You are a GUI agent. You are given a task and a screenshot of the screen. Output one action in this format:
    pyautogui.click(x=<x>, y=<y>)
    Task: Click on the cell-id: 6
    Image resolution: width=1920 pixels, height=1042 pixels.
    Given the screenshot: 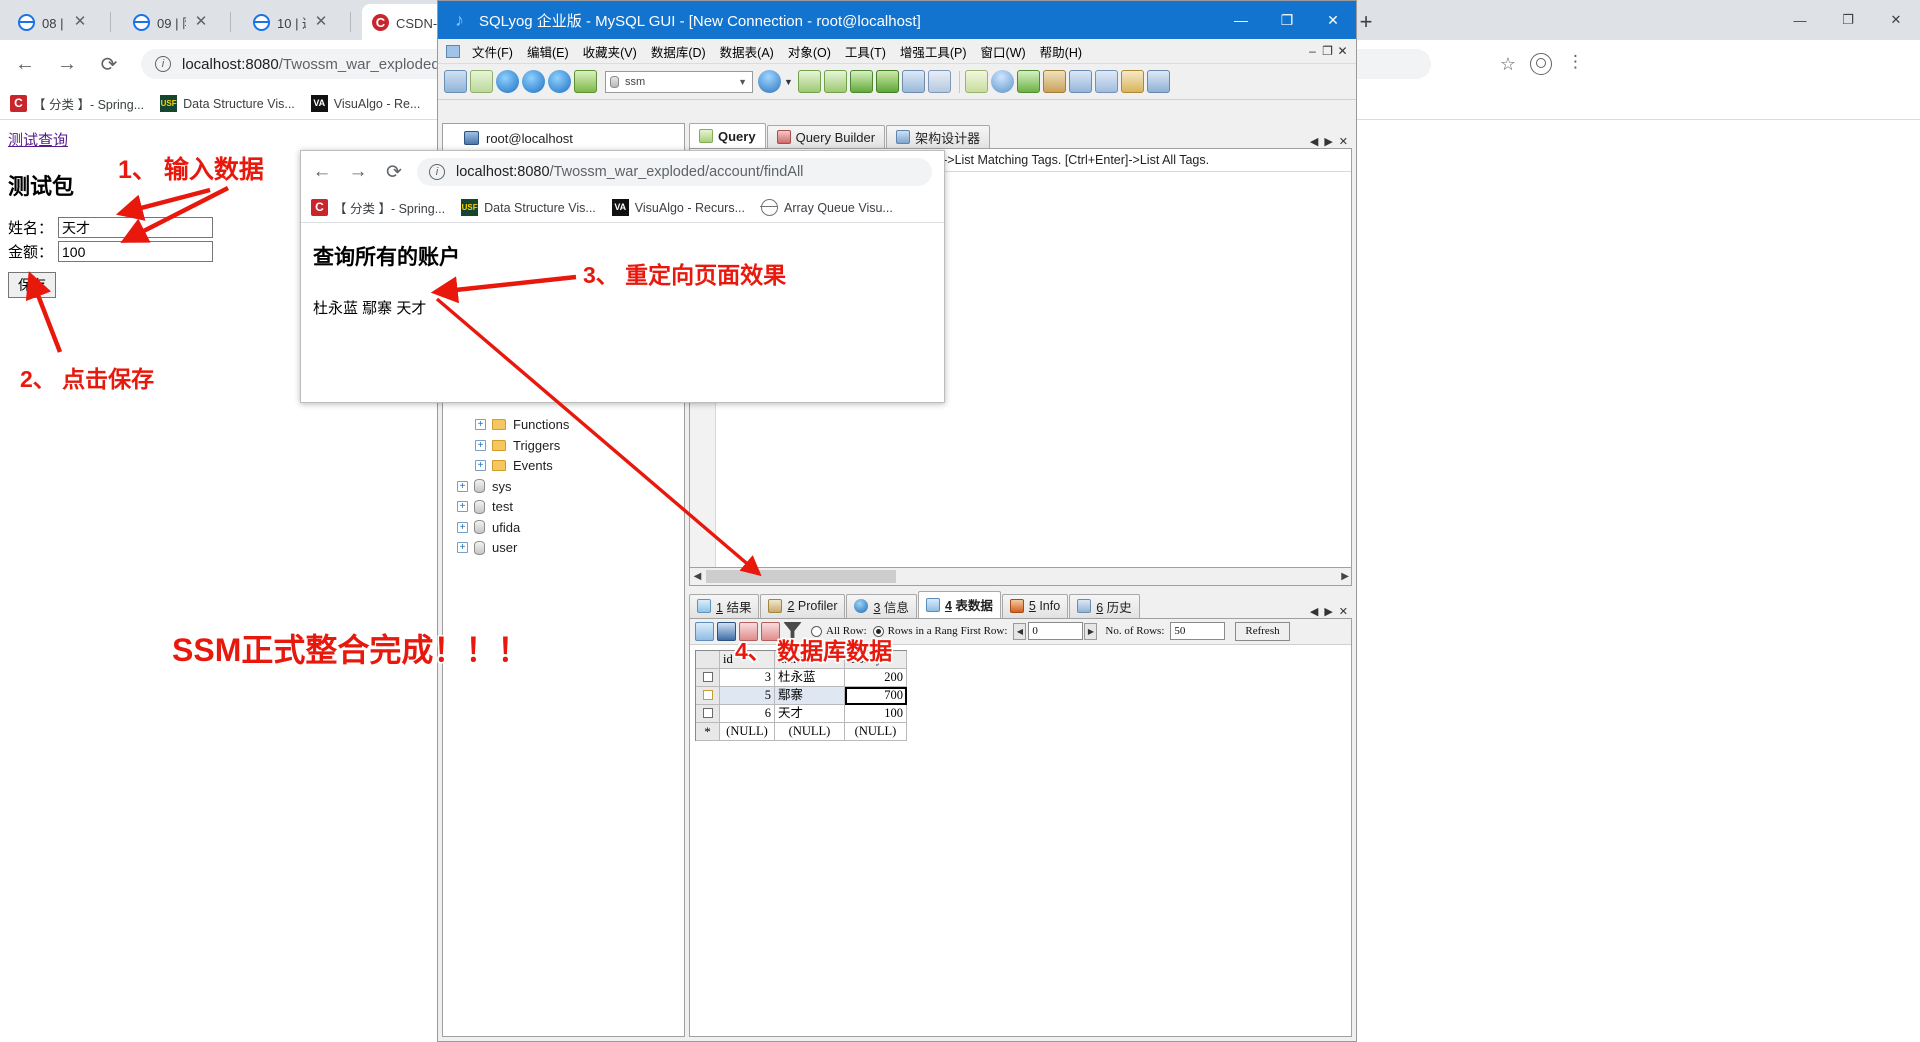 What is the action you would take?
    pyautogui.click(x=747, y=713)
    